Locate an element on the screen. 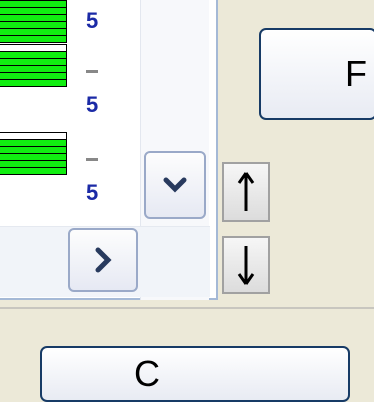  top-right-button-label: F is located at coordinates (356, 73).